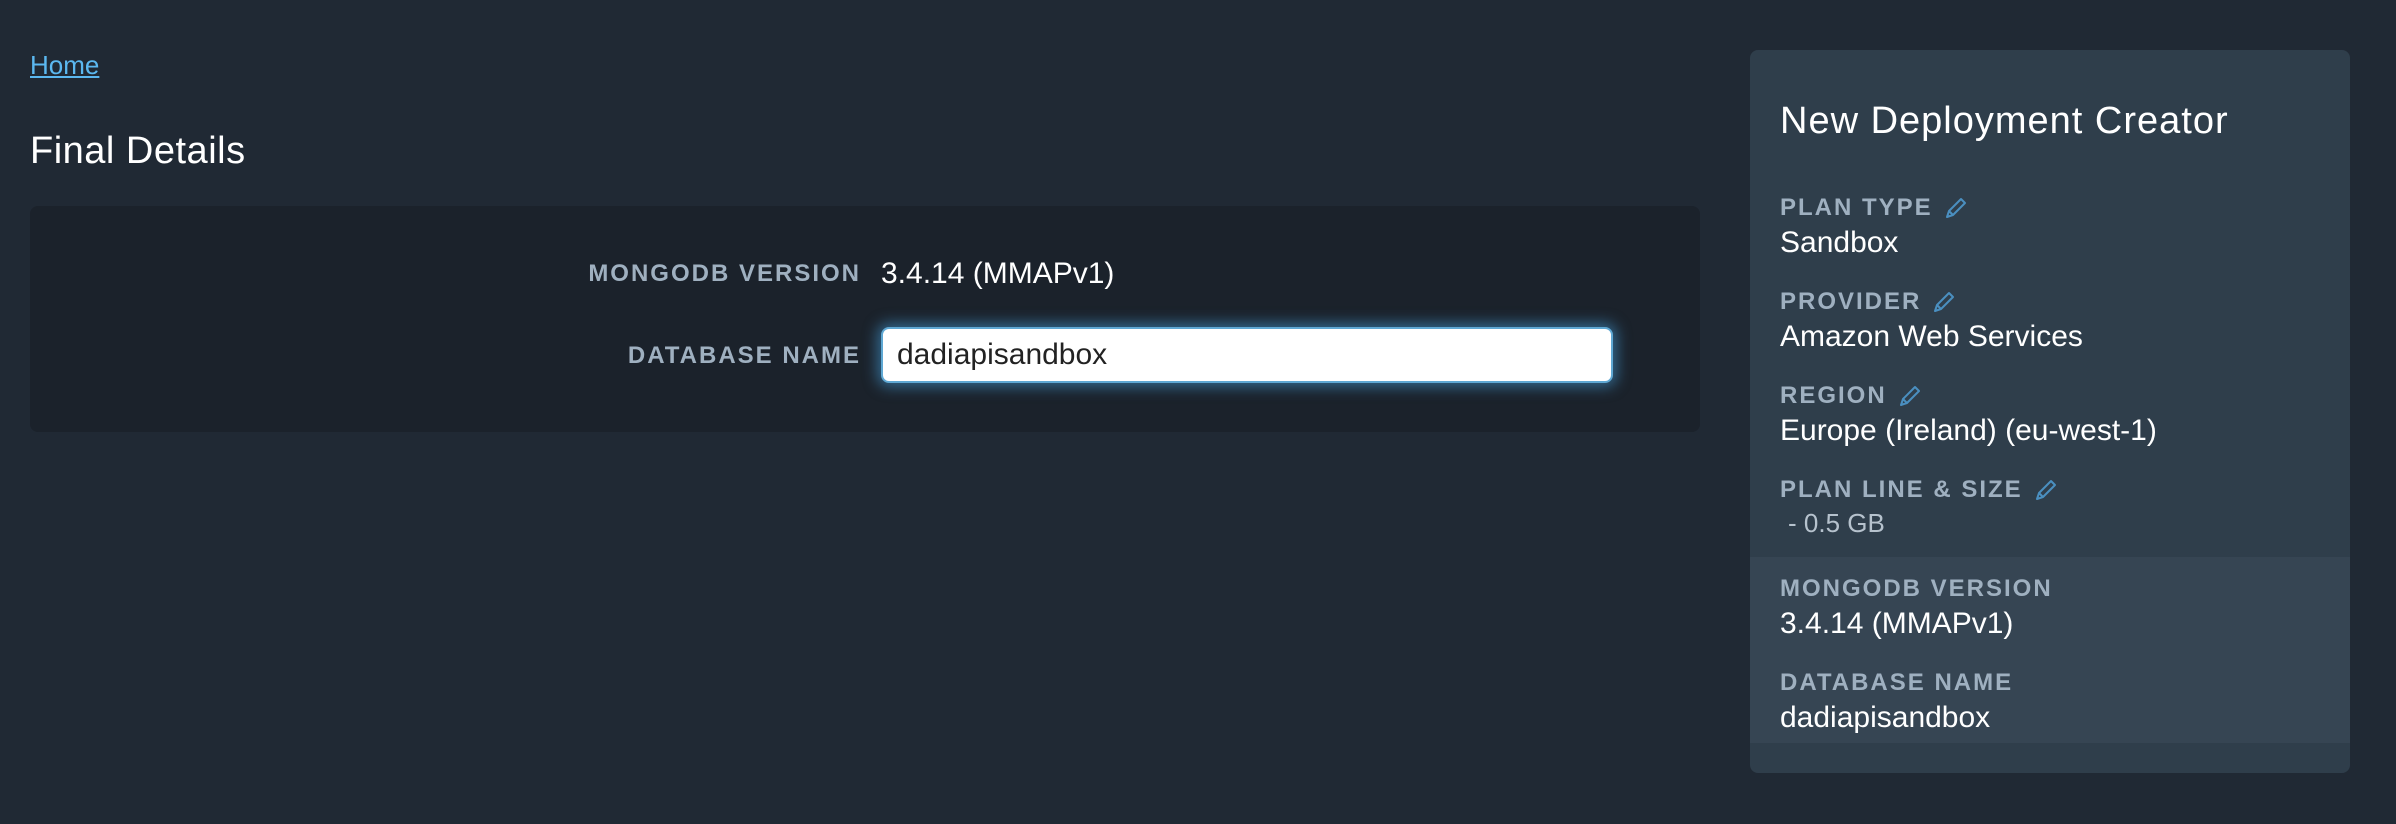 This screenshot has width=2396, height=824. Describe the element at coordinates (2050, 208) in the screenshot. I see `summary-plan-type-label-row: PLAN TYPE` at that location.